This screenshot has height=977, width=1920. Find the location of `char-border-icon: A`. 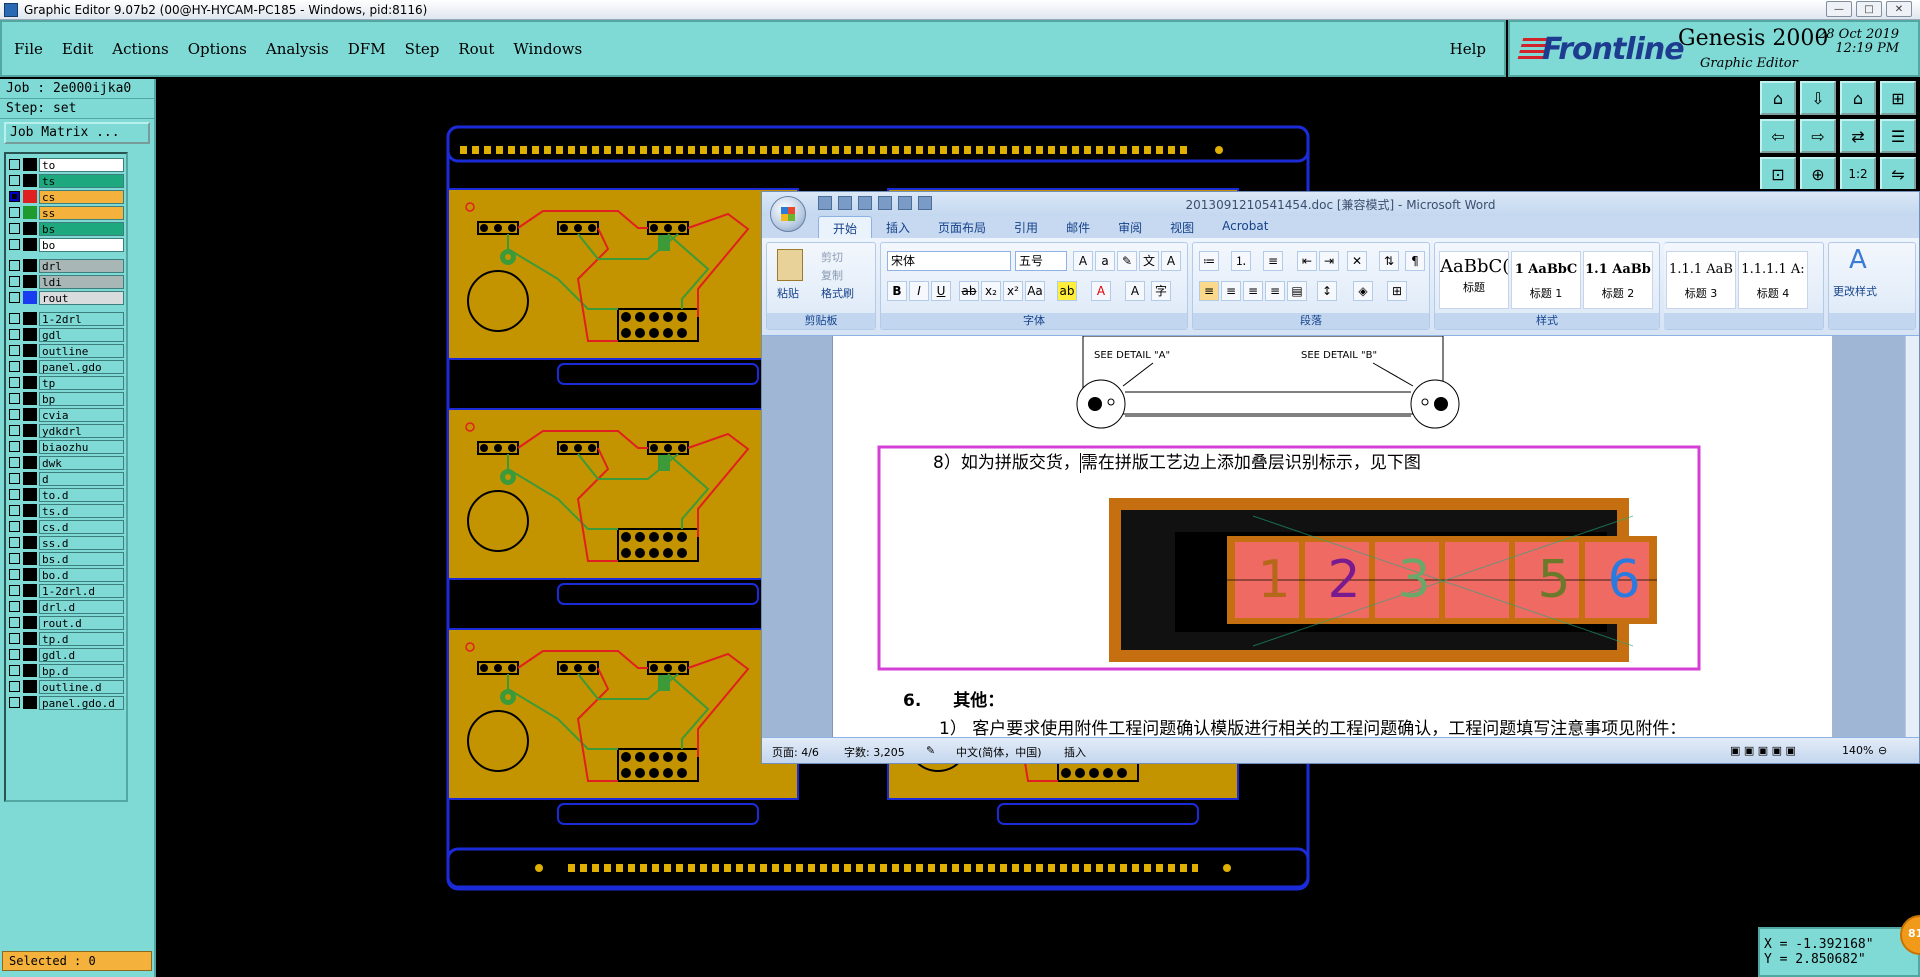

char-border-icon: A is located at coordinates (1171, 261).